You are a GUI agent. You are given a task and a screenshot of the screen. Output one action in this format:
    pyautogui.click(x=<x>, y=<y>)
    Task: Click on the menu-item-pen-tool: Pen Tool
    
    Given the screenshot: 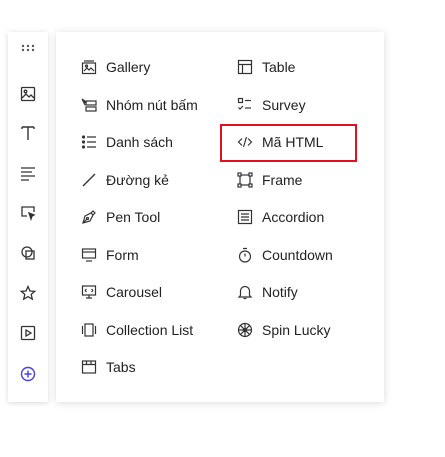 What is the action you would take?
    pyautogui.click(x=120, y=217)
    